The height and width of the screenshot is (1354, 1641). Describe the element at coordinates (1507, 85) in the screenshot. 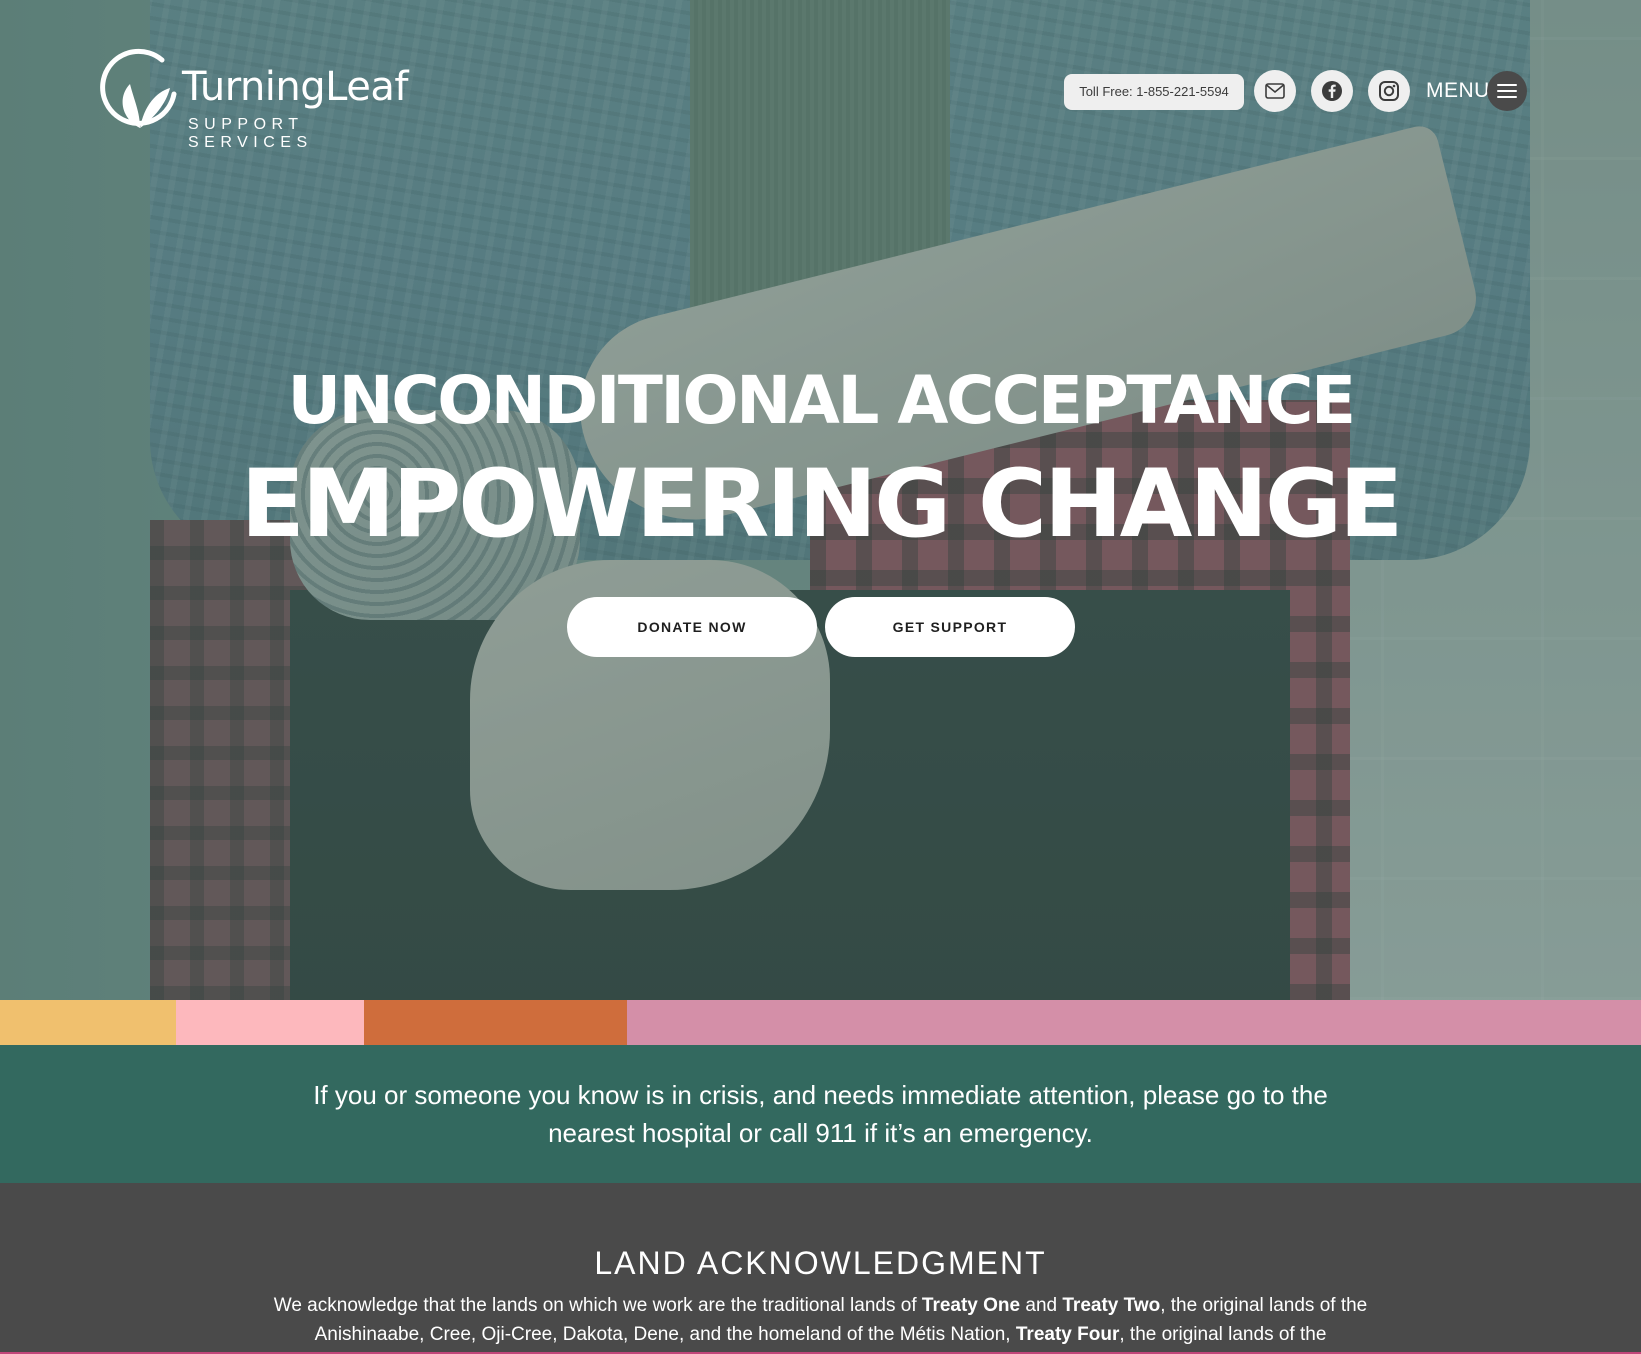

I see `hamburger-icon` at that location.